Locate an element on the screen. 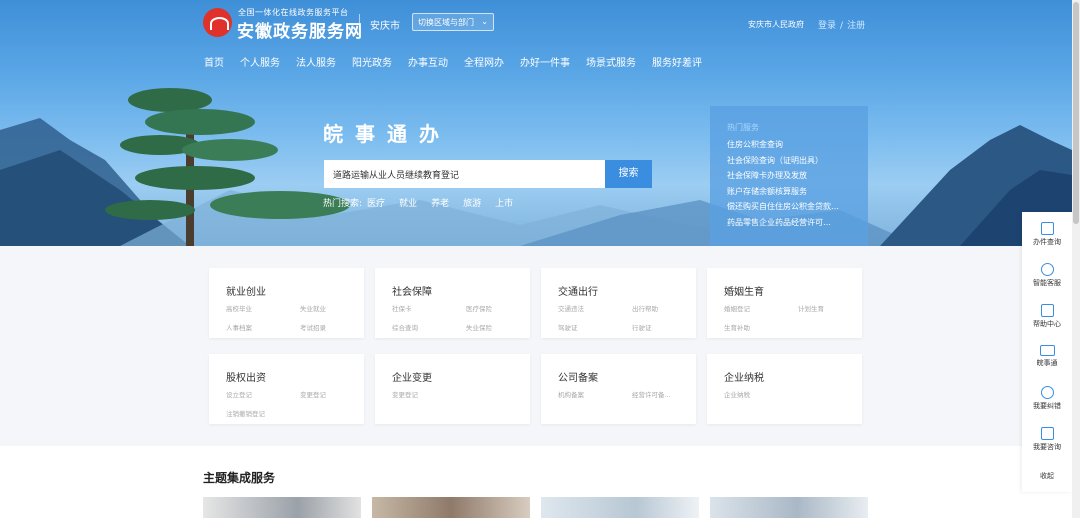 The width and height of the screenshot is (1080, 518). category-card-enterprise-change: 企业变更 变更登记 is located at coordinates (452, 389).